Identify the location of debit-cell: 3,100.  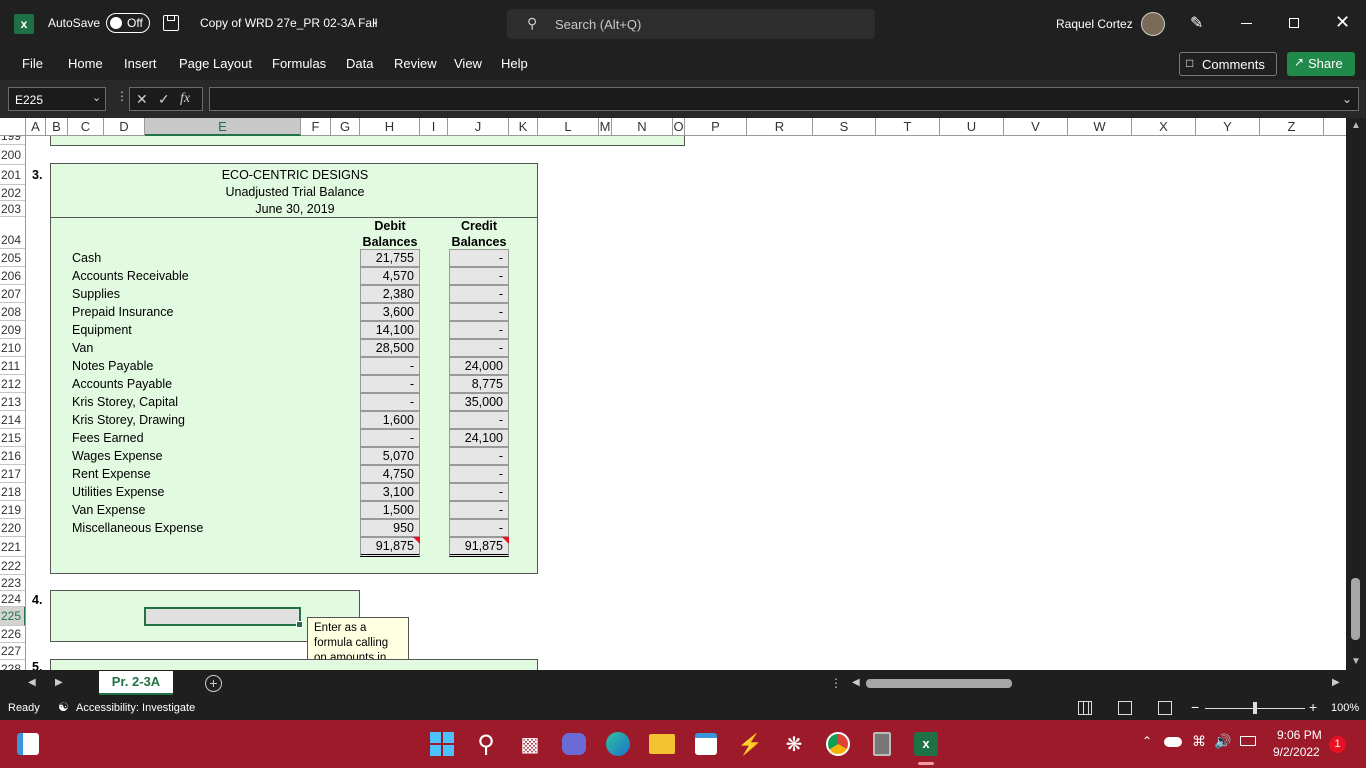
(390, 492).